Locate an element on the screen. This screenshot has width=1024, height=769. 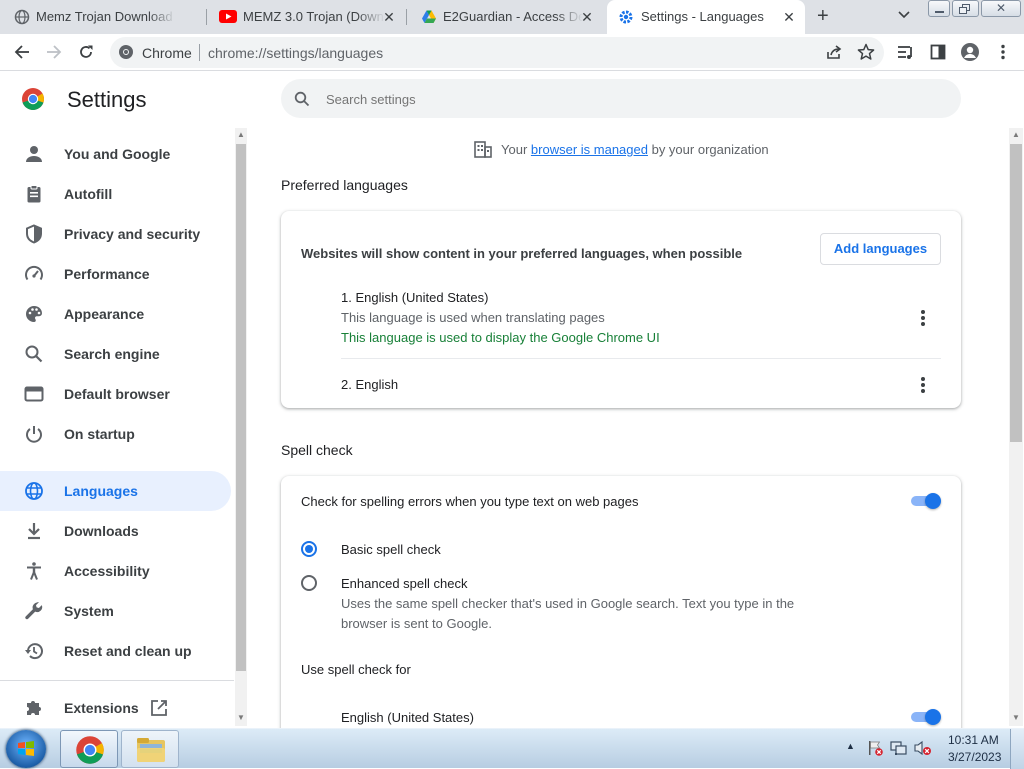
sidebar-item-search-engine: Search engine is located at coordinates (115, 354).